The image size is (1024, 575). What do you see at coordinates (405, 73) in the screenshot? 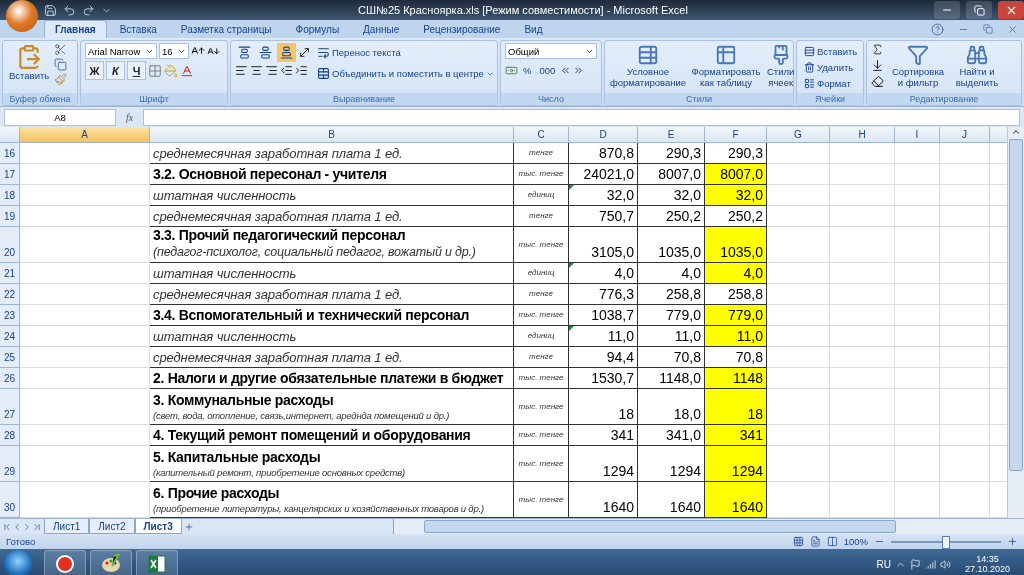
I see `merge-button: Объединить и поместить в центре` at bounding box center [405, 73].